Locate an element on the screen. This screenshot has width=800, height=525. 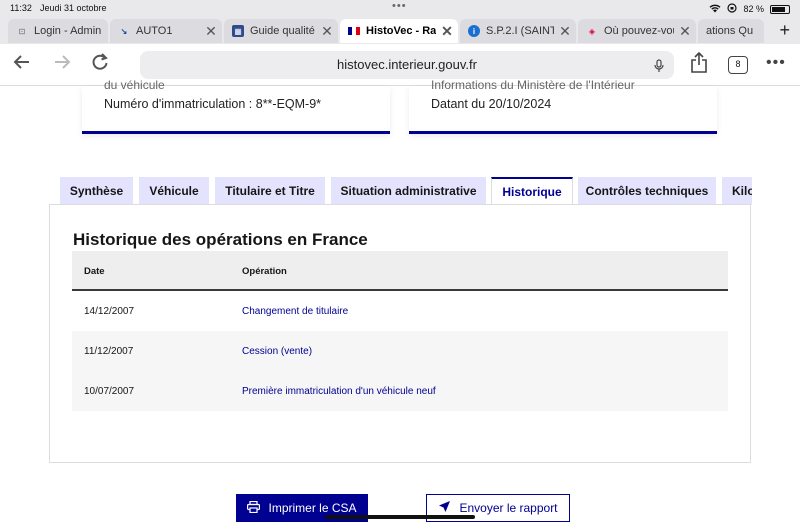
forward-arrow-icon is located at coordinates (62, 65).